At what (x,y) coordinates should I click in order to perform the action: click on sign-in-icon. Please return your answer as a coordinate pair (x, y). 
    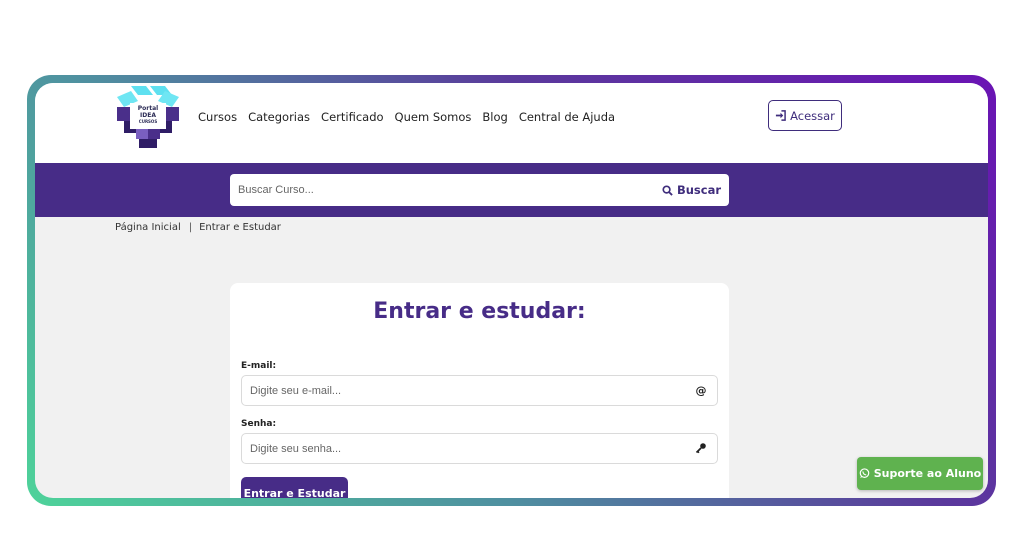
    Looking at the image, I should click on (780, 115).